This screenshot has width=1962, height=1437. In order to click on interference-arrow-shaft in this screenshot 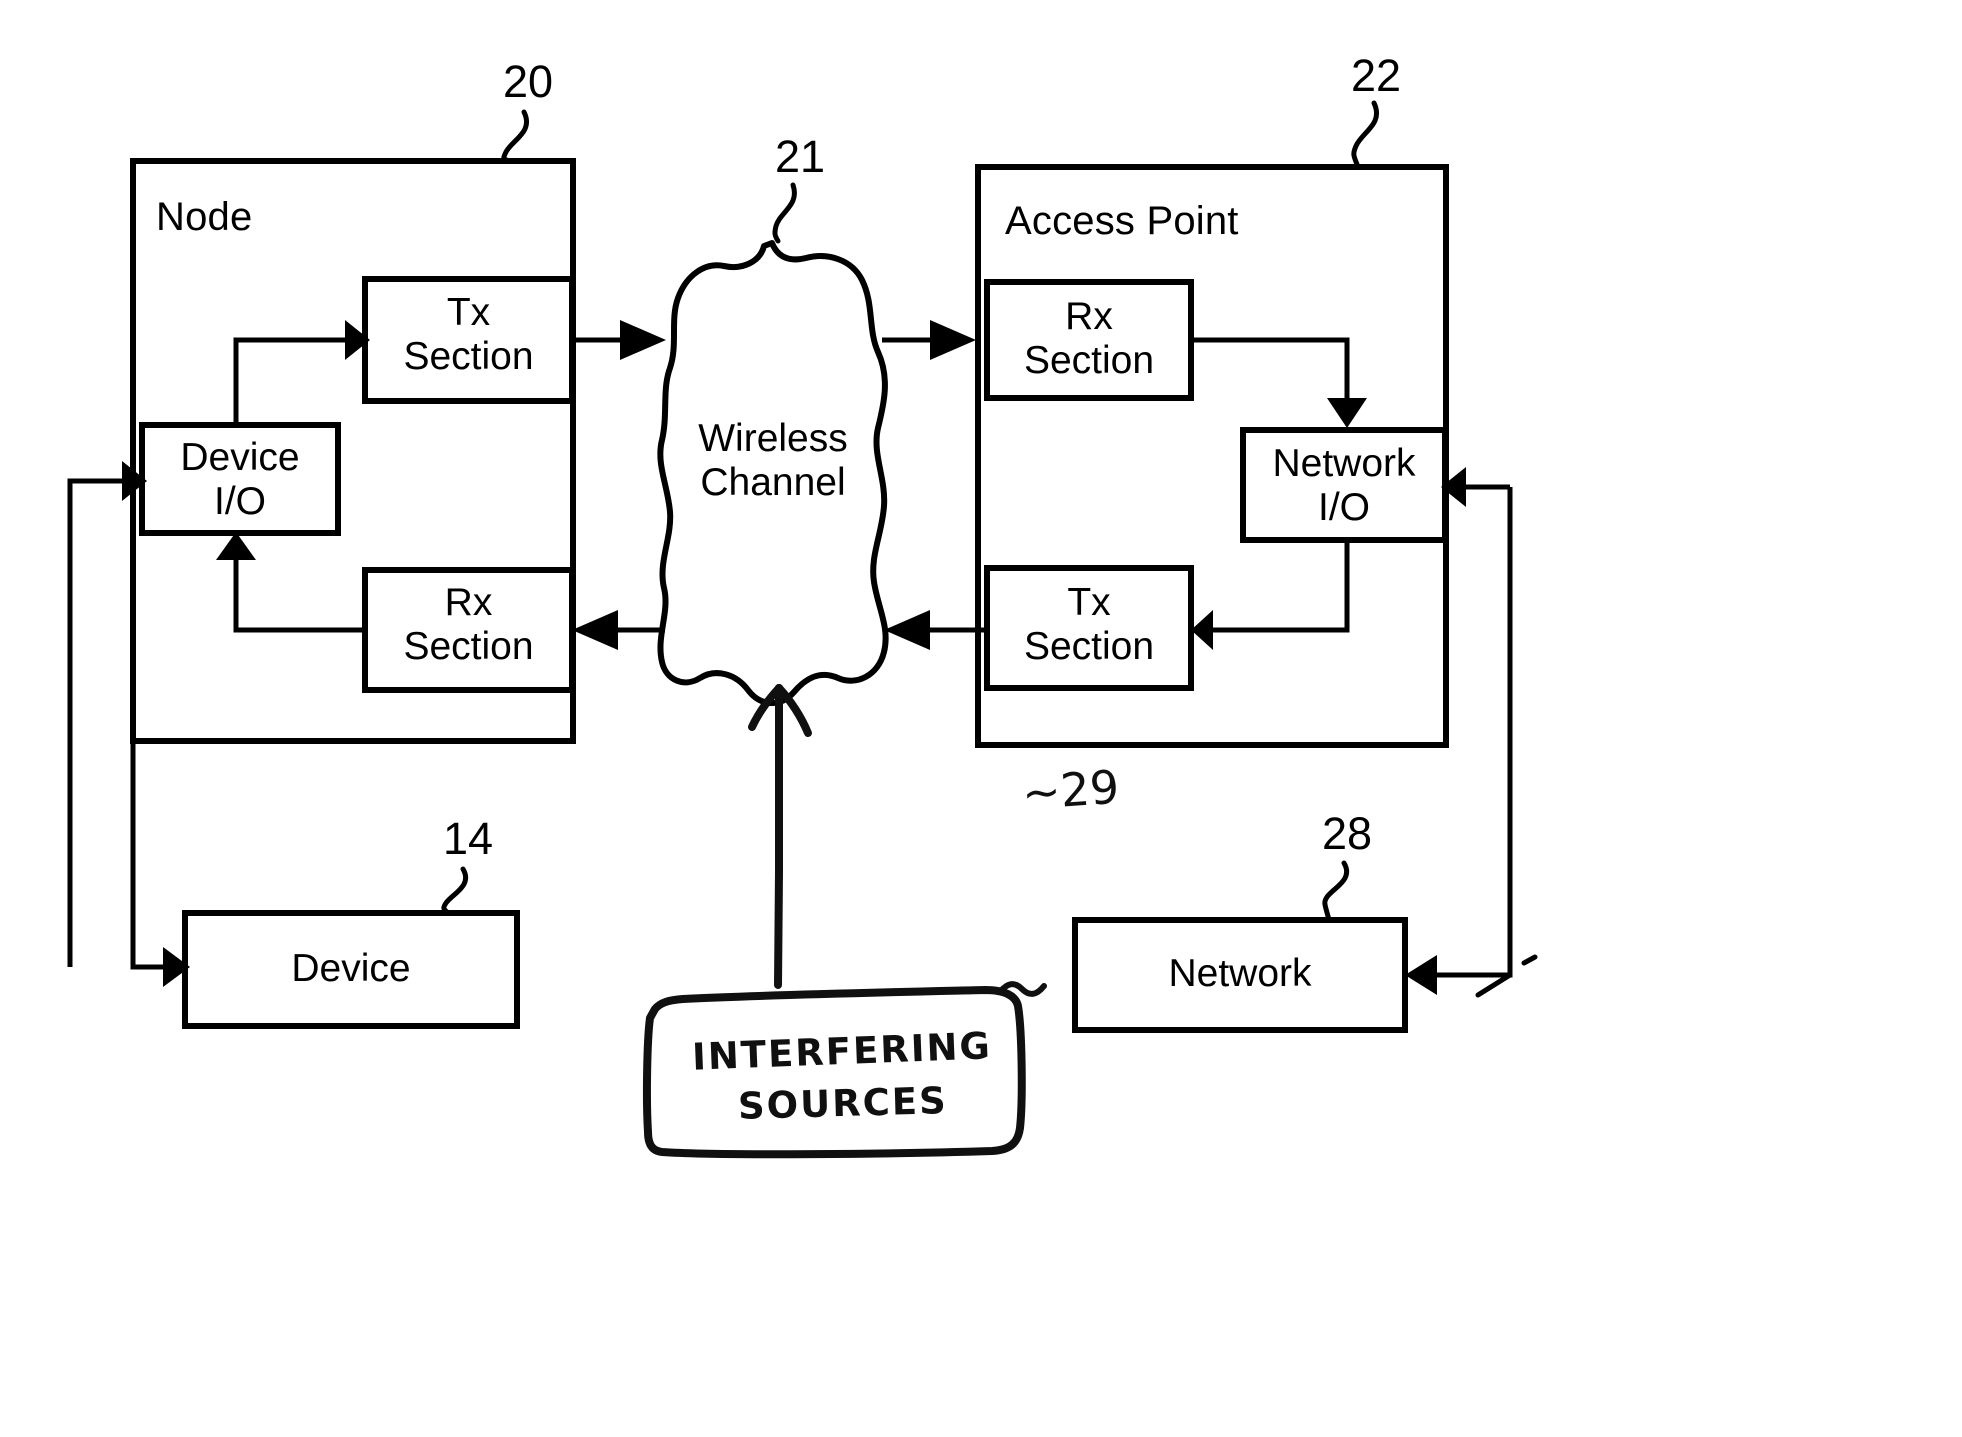, I will do `click(778, 836)`.